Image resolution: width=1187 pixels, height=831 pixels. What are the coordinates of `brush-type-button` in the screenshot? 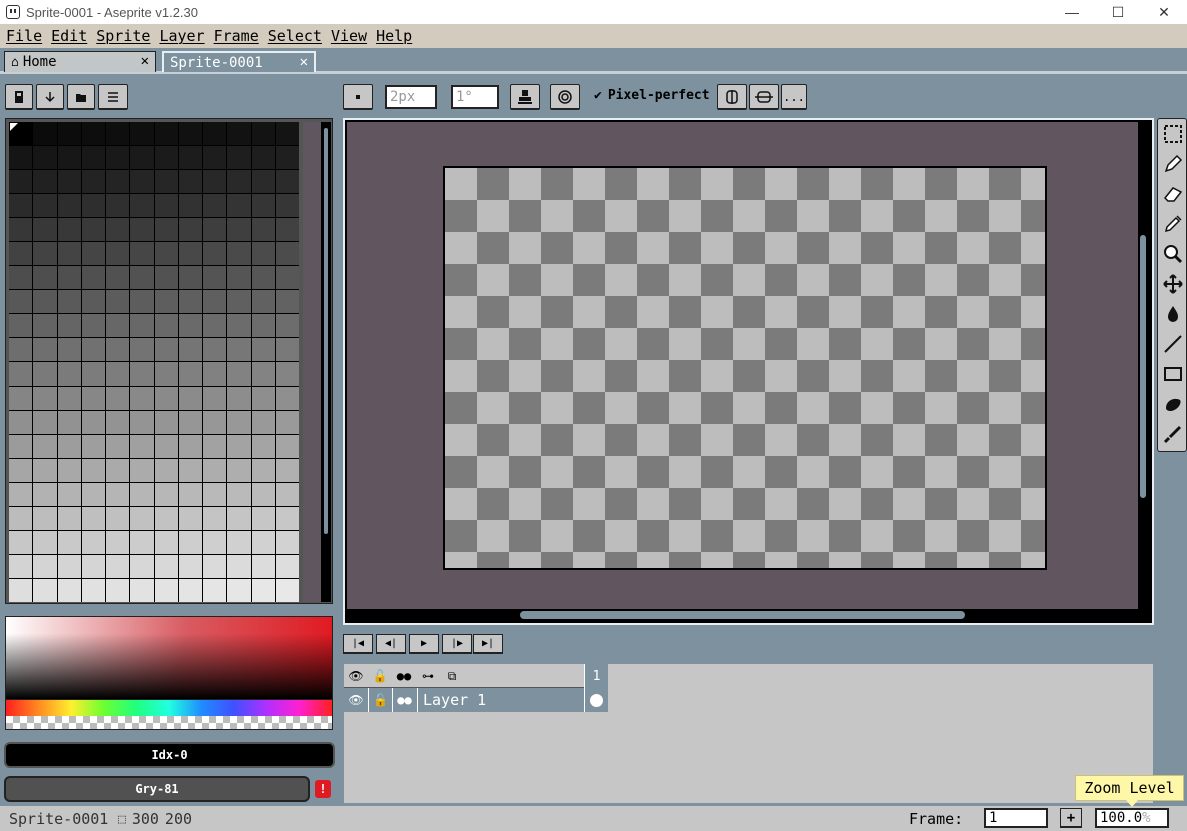 It's located at (358, 97).